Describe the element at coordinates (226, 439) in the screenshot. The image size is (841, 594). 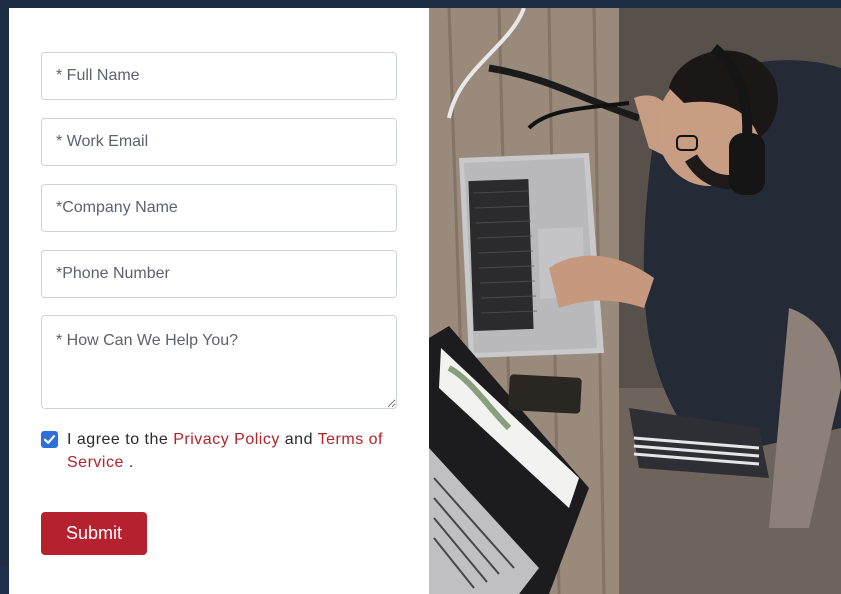
I see `privacy-policy-link: Privacy Policy` at that location.